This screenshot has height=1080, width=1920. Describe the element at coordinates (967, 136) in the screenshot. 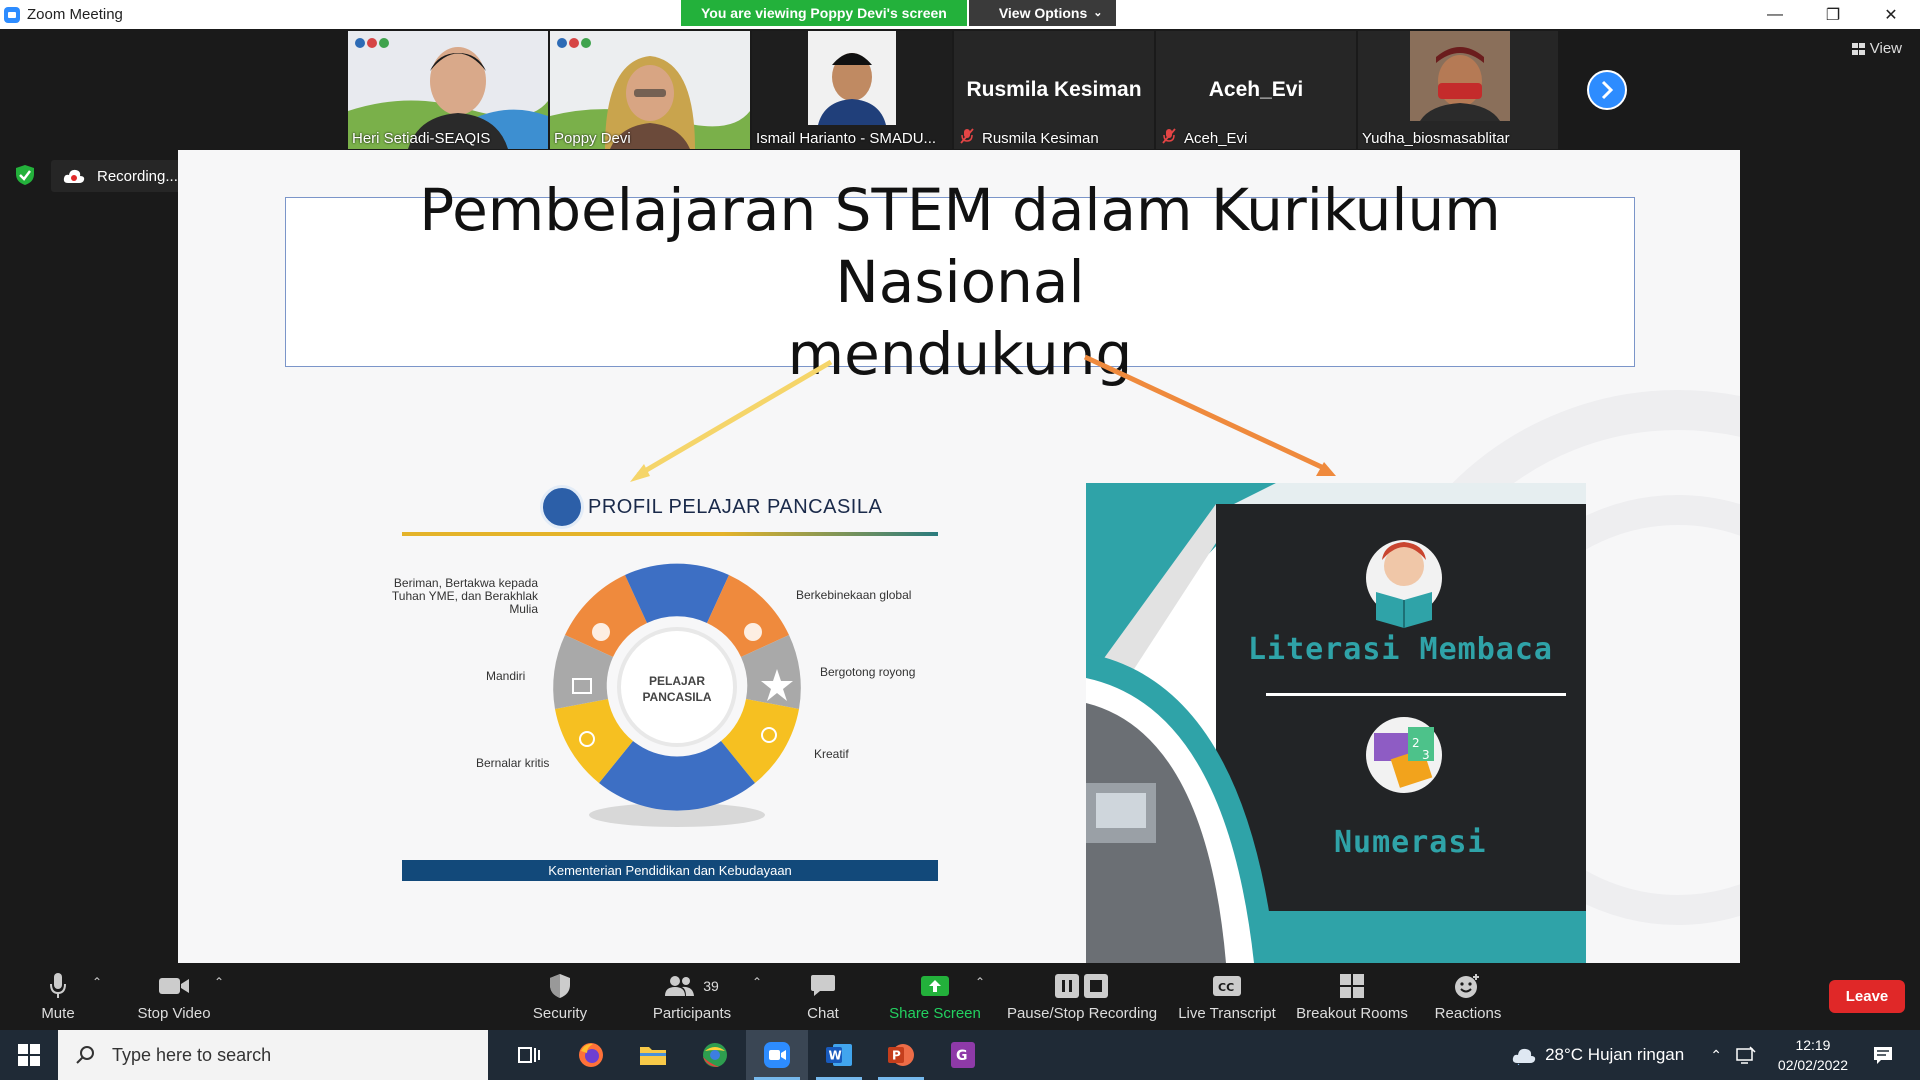

I see `microphone-muted-icon` at that location.